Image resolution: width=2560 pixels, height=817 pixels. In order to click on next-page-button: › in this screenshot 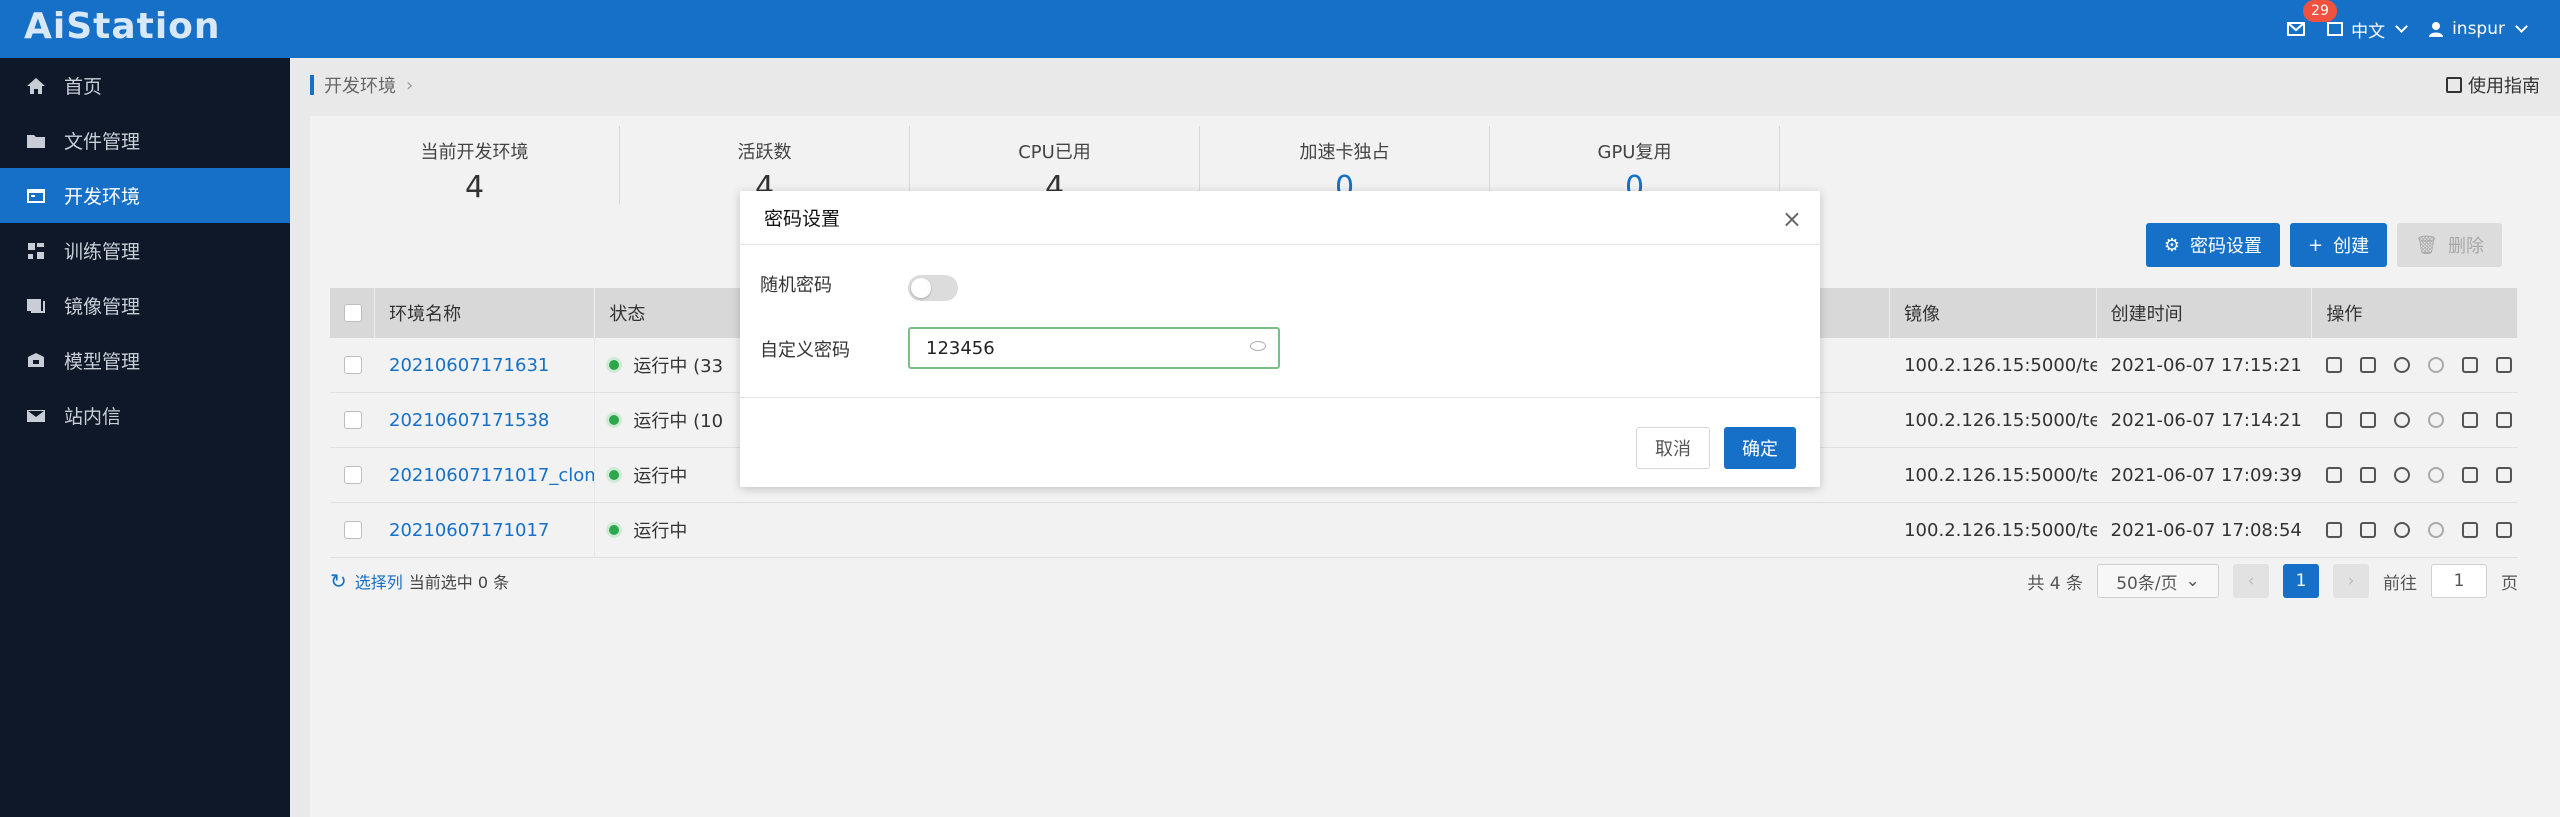, I will do `click(2351, 581)`.